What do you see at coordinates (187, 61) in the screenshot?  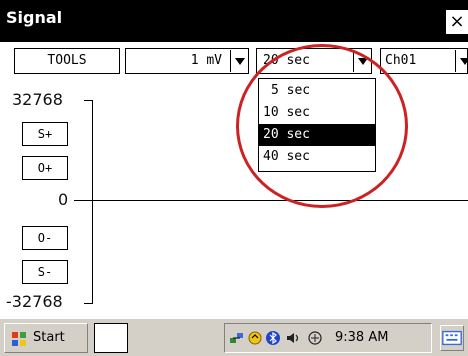 I see `range-select: 1 mV` at bounding box center [187, 61].